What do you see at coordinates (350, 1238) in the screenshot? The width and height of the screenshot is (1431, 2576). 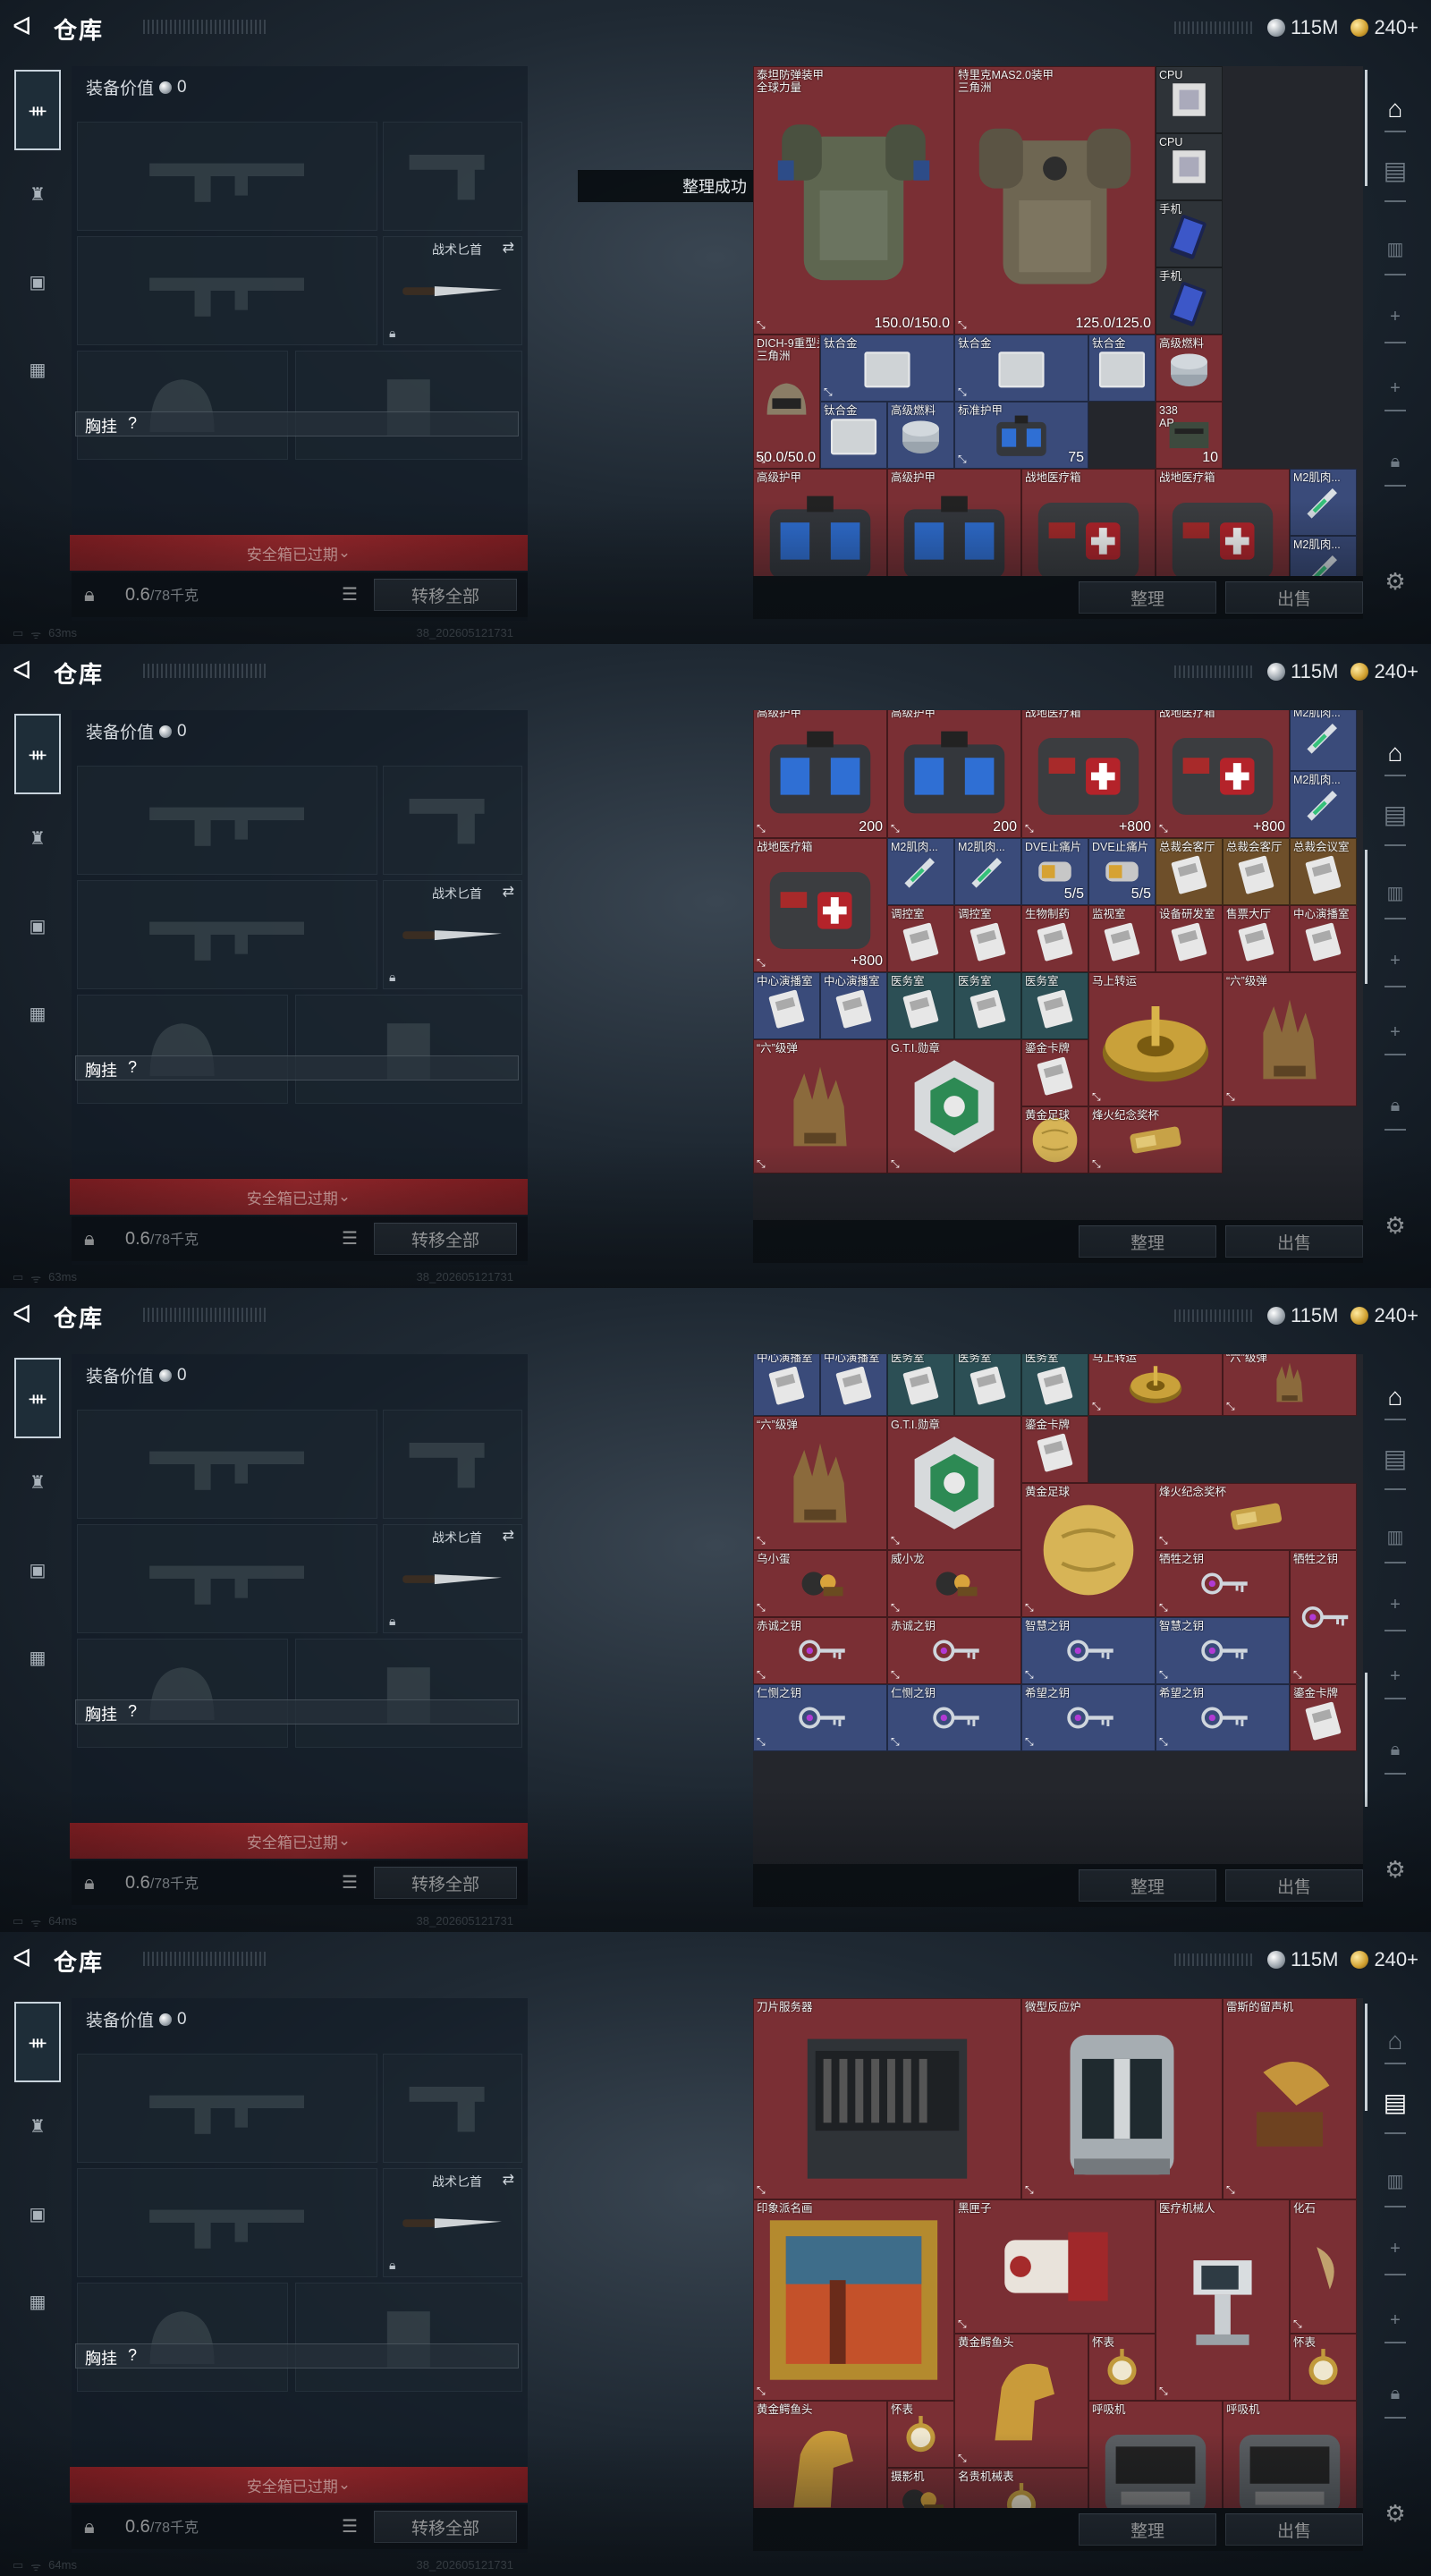 I see `list-view-icon: ☰` at bounding box center [350, 1238].